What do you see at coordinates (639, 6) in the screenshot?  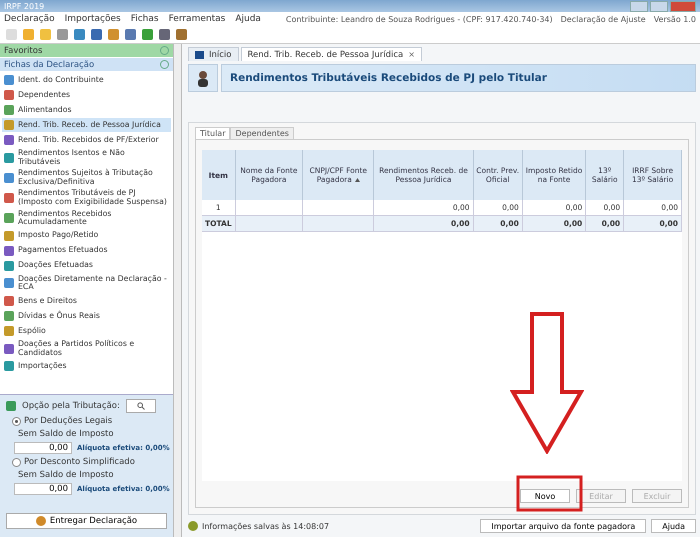 I see `minimize-button` at bounding box center [639, 6].